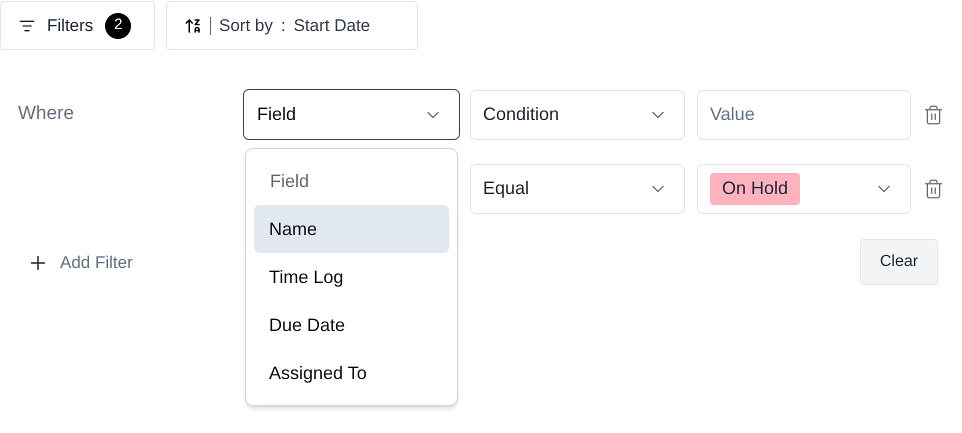 The height and width of the screenshot is (433, 962). What do you see at coordinates (80, 263) in the screenshot?
I see `add-filter-button: Add Filter` at bounding box center [80, 263].